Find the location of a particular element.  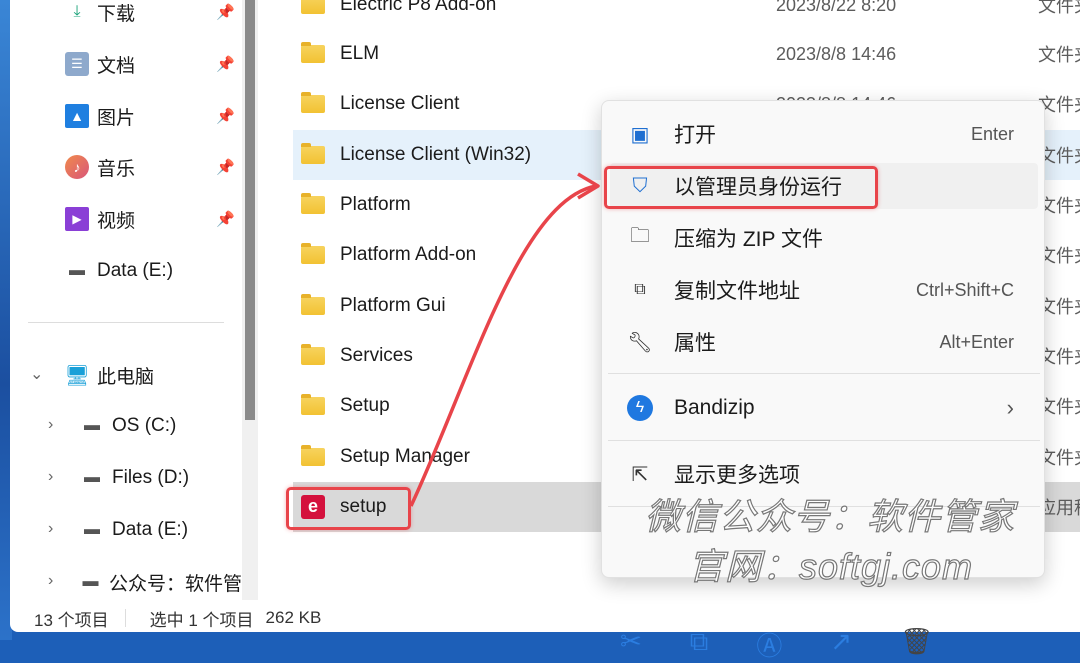

watermark-line2: 官网：softgj.com is located at coordinates (830, 566).